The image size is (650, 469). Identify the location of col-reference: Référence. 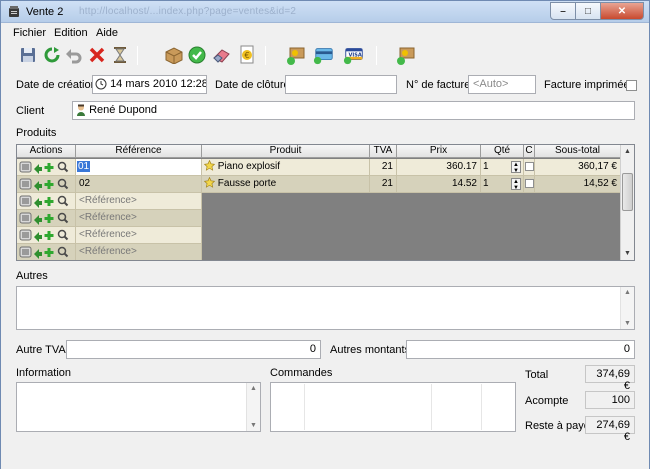
(139, 151).